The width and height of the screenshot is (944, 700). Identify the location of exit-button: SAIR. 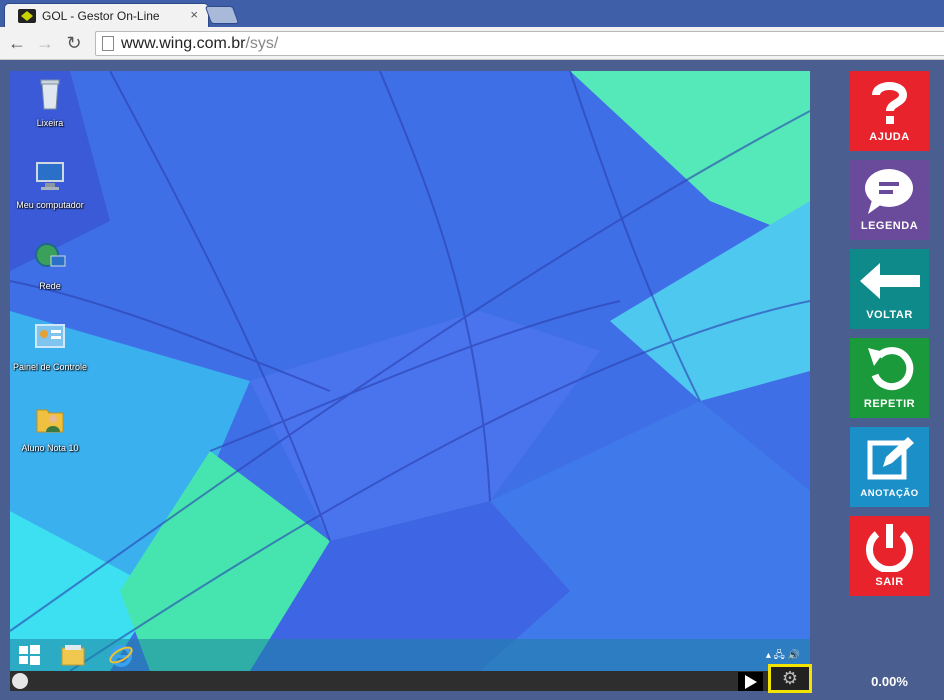
(889, 556).